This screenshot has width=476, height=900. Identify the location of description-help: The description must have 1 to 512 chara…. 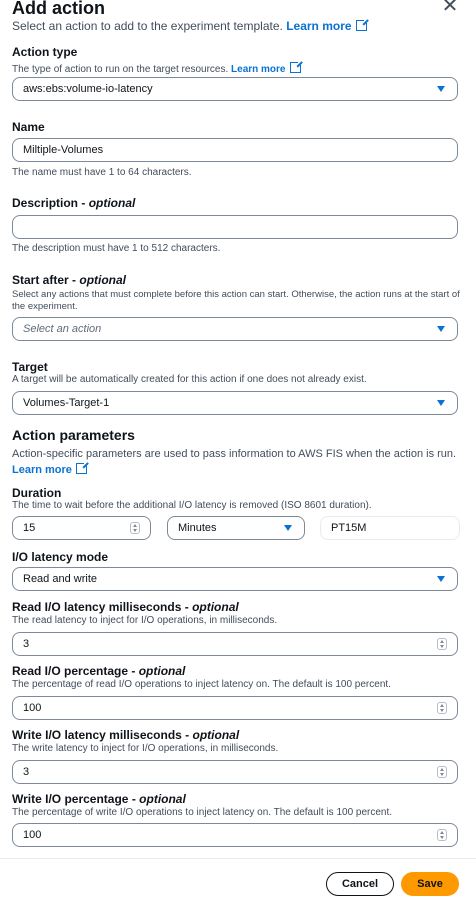
(116, 248).